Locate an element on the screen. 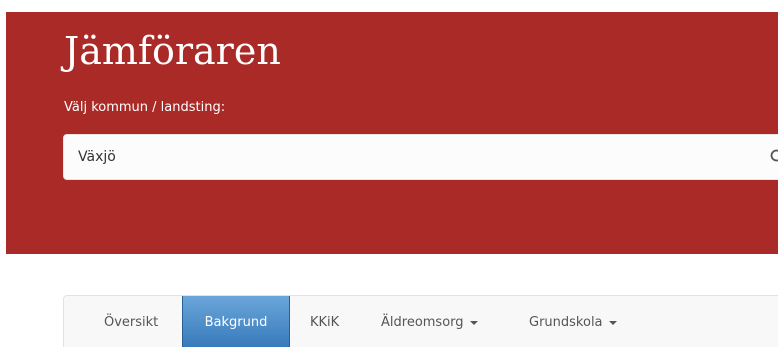 The image size is (778, 347). nav-tab-label: Översikt is located at coordinates (131, 322).